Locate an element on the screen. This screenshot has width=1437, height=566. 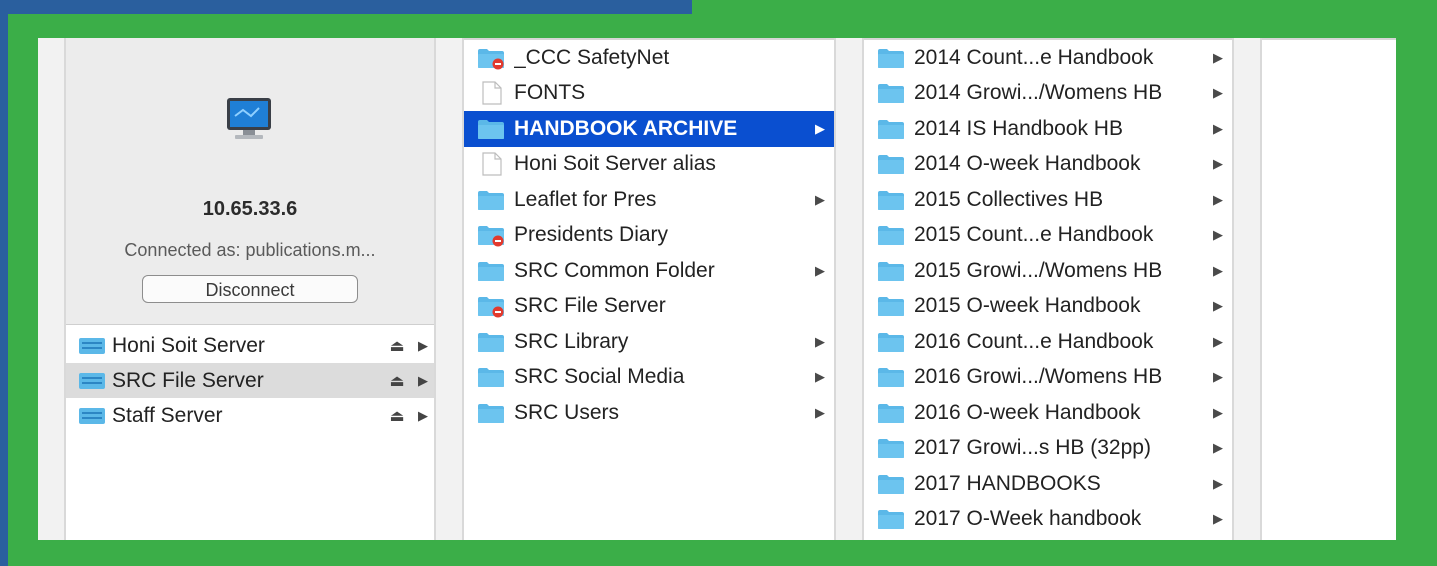
folder-list-item: 2017 Growi...s HB (32pp) ▶ is located at coordinates (1048, 449).